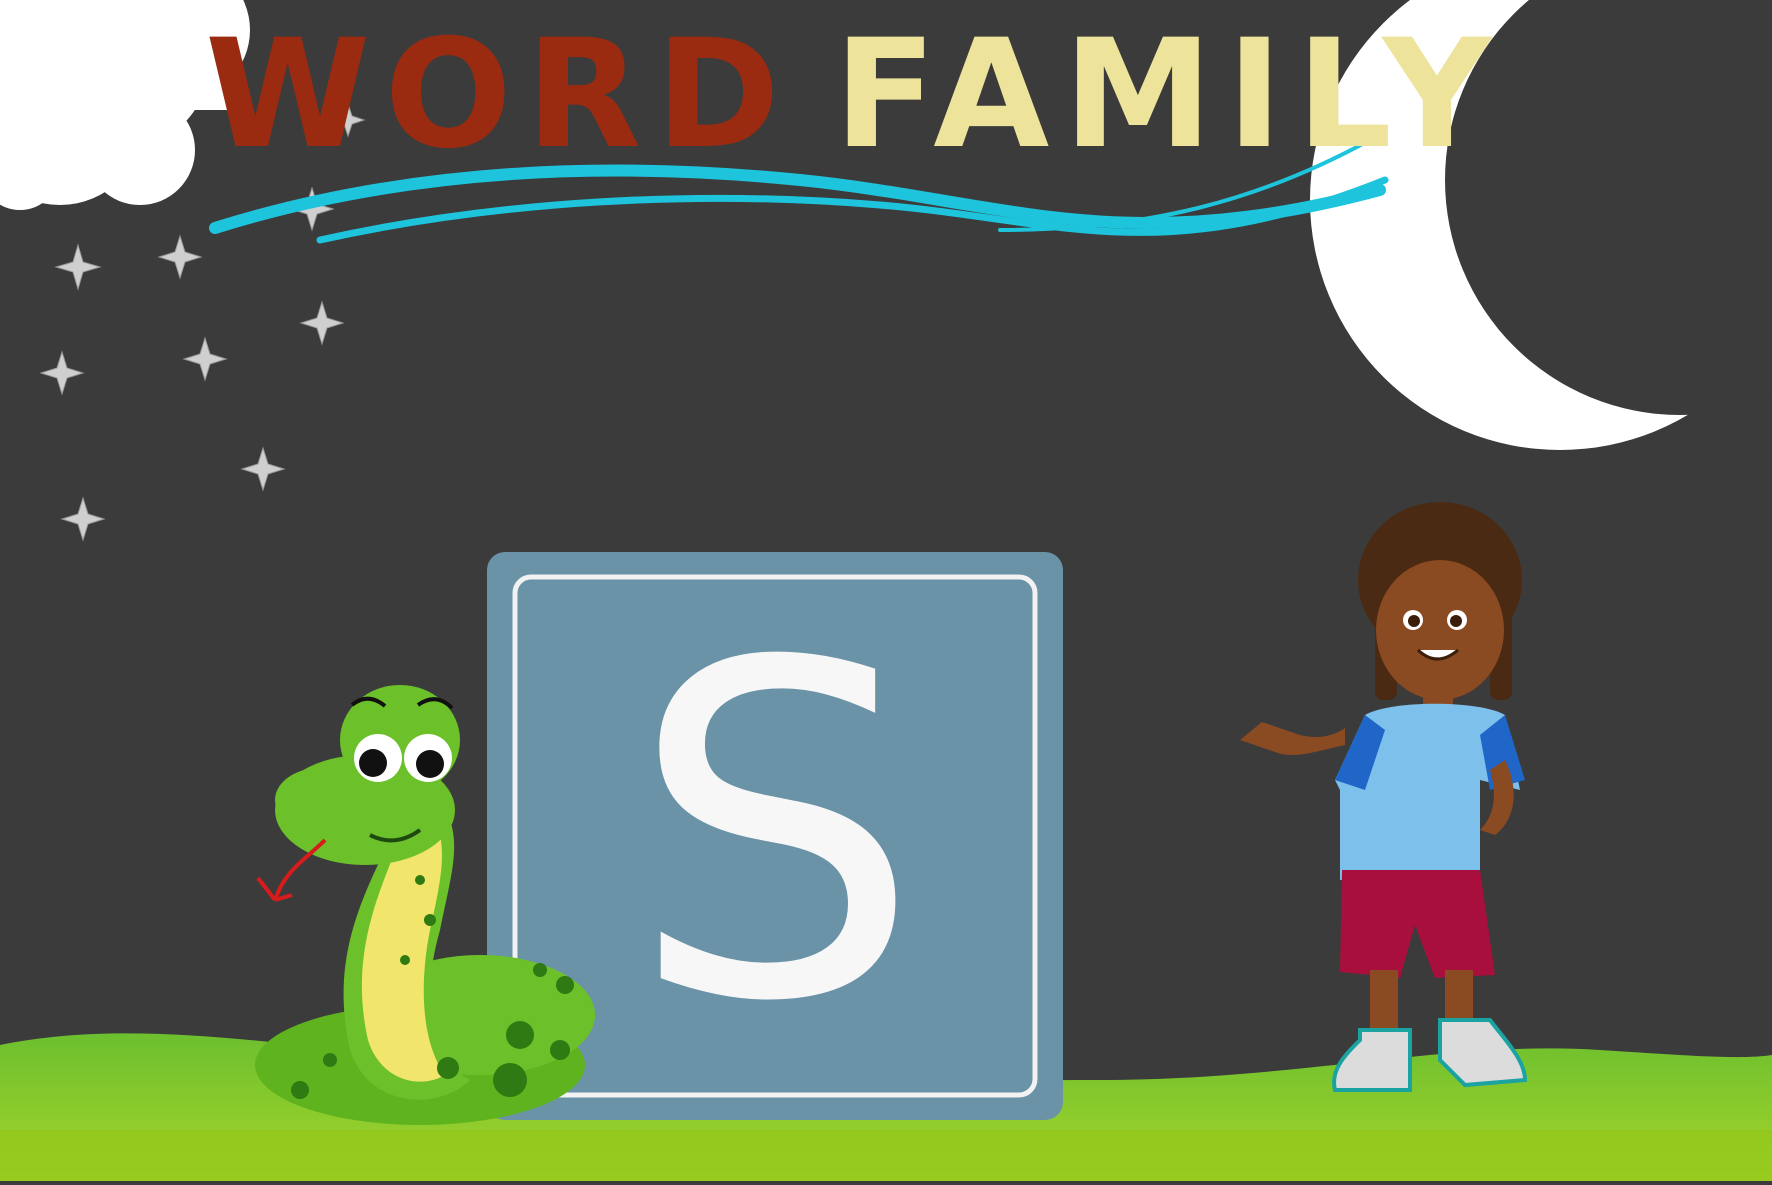  I want to click on child-illustration, so click(1384, 797).